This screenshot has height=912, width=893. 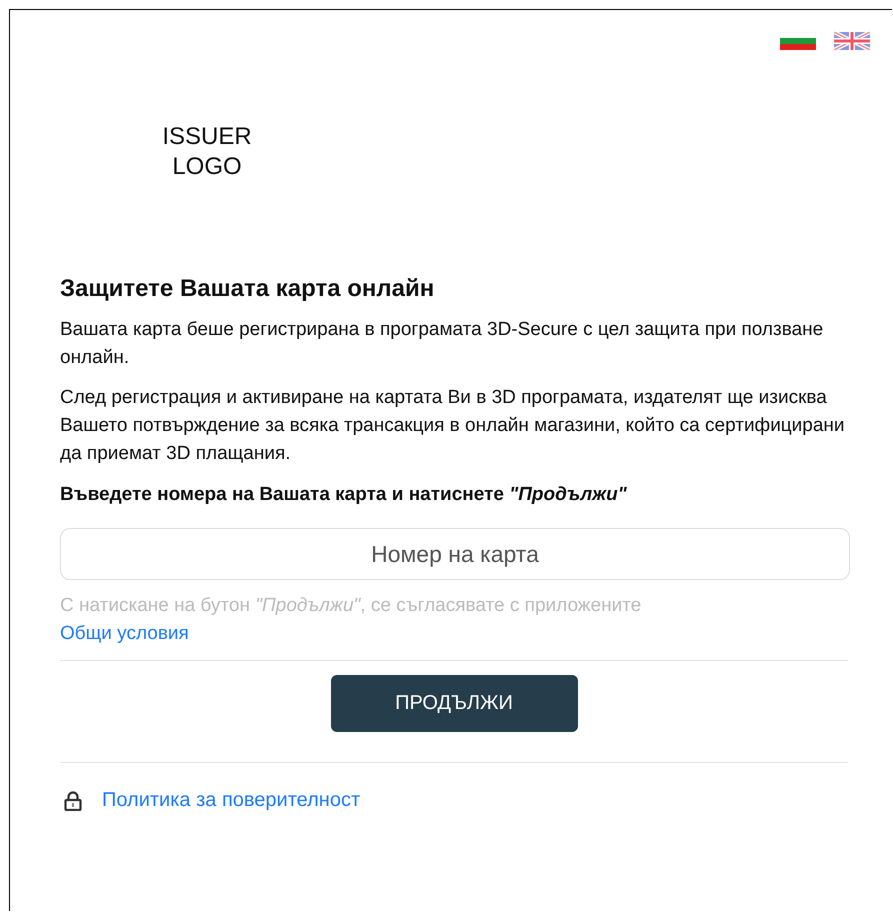 What do you see at coordinates (231, 800) in the screenshot?
I see `privacy-policy-link: Политика за поверителност` at bounding box center [231, 800].